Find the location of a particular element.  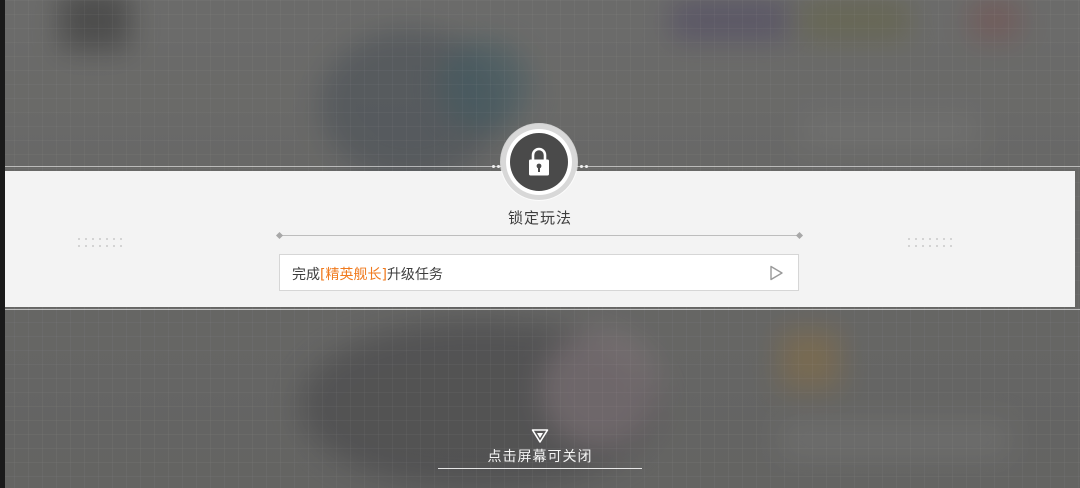

lock-icon is located at coordinates (539, 162).